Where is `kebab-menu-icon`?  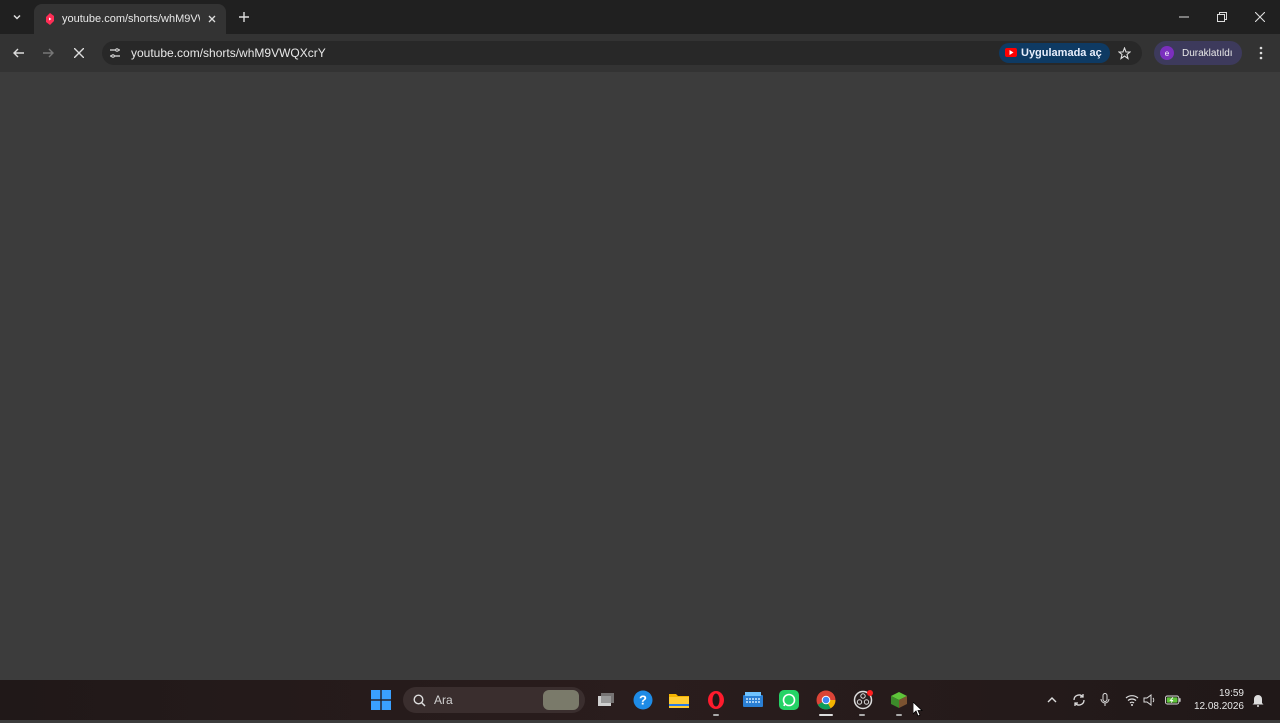
kebab-menu-icon is located at coordinates (1261, 53).